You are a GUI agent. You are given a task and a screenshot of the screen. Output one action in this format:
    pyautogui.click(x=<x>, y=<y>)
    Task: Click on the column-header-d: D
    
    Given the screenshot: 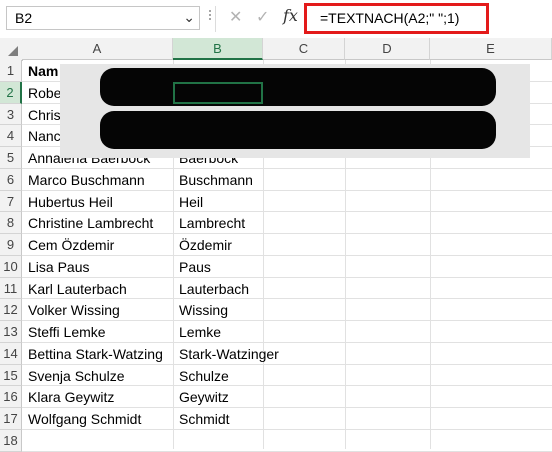 What is the action you would take?
    pyautogui.click(x=387, y=49)
    